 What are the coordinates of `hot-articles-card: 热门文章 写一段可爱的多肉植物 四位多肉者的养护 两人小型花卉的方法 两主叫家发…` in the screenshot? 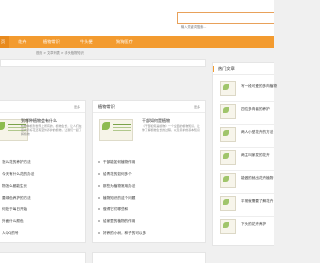 It's located at (244, 154).